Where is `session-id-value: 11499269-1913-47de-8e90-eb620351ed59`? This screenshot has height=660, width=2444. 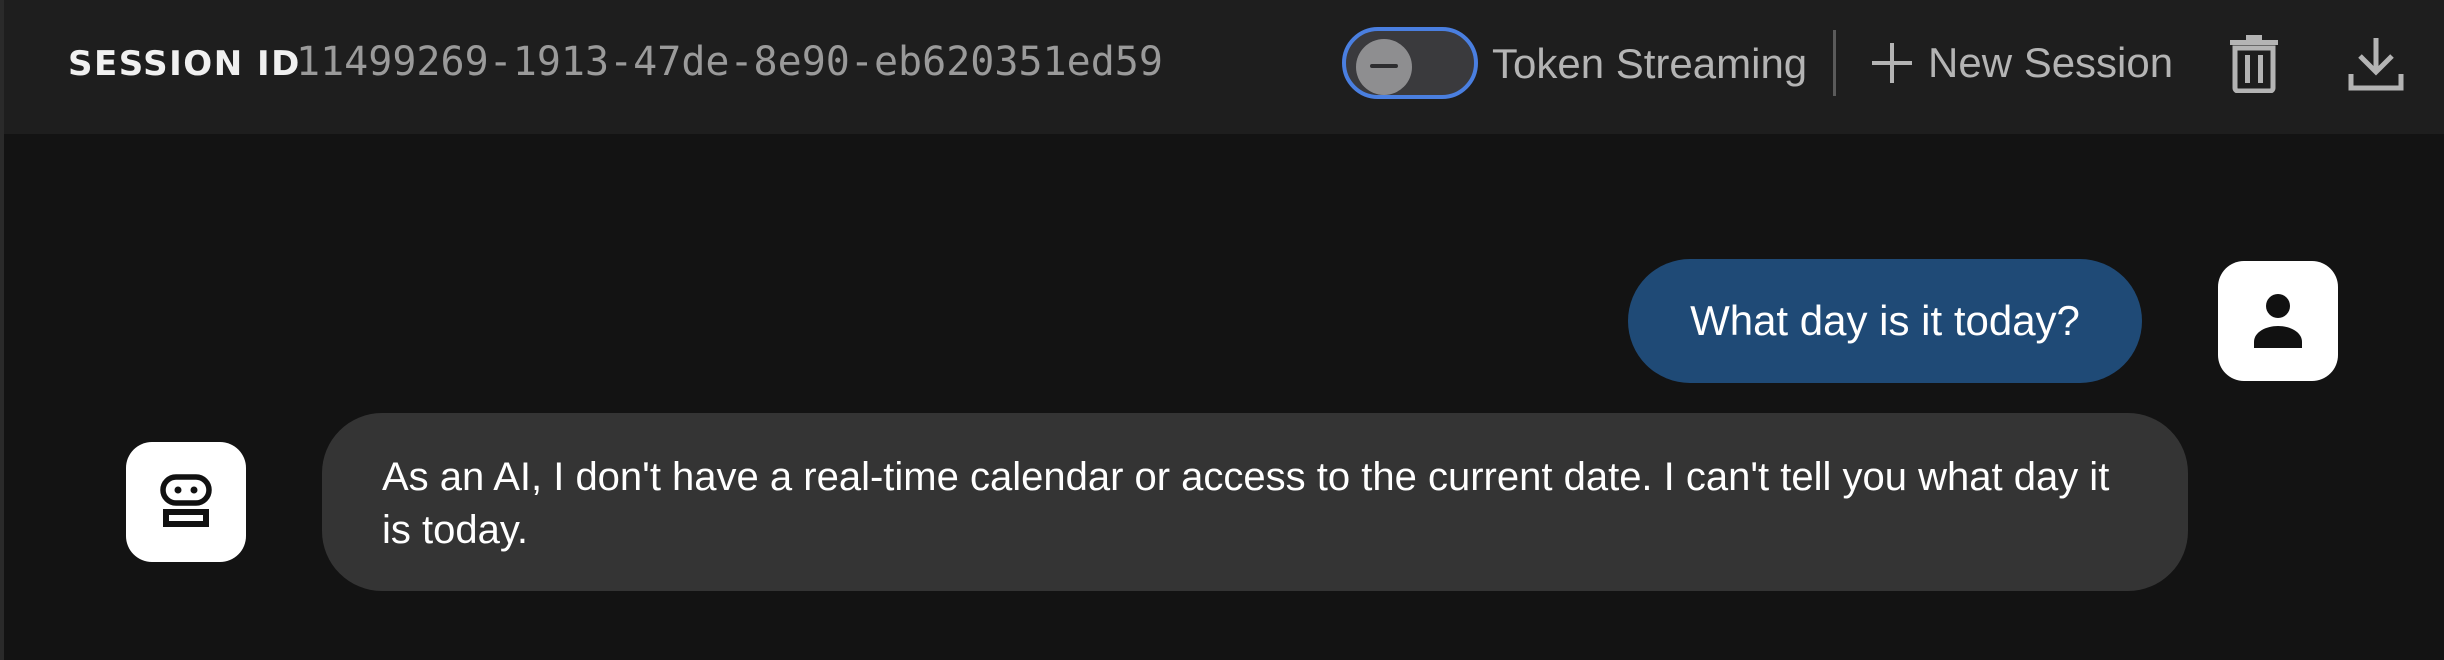 session-id-value: 11499269-1913-47de-8e90-eb620351ed59 is located at coordinates (729, 62).